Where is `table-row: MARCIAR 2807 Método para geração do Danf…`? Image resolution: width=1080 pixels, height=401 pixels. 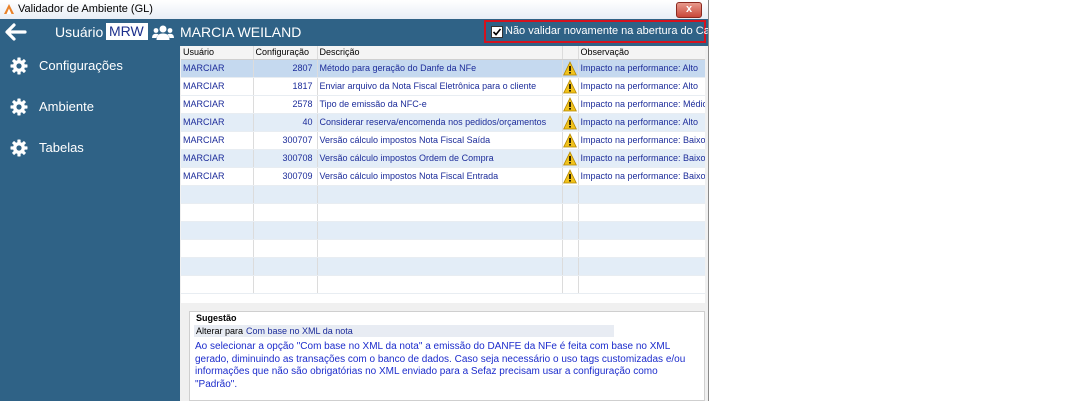 table-row: MARCIAR 2807 Método para geração do Danf… is located at coordinates (443, 68).